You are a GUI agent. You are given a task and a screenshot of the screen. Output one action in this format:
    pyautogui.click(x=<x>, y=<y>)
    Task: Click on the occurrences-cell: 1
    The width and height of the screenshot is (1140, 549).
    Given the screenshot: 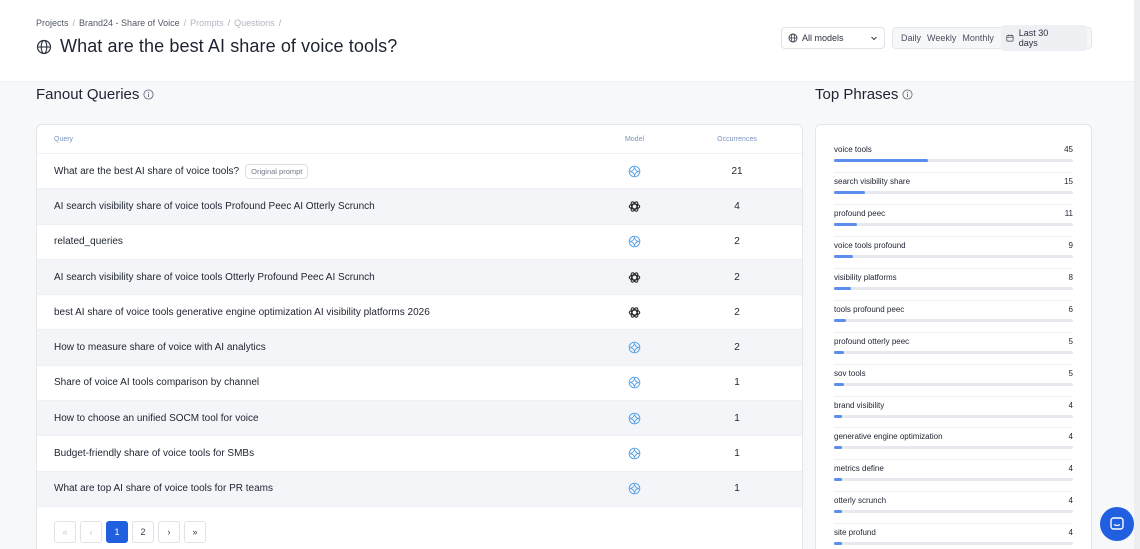 What is the action you would take?
    pyautogui.click(x=737, y=489)
    